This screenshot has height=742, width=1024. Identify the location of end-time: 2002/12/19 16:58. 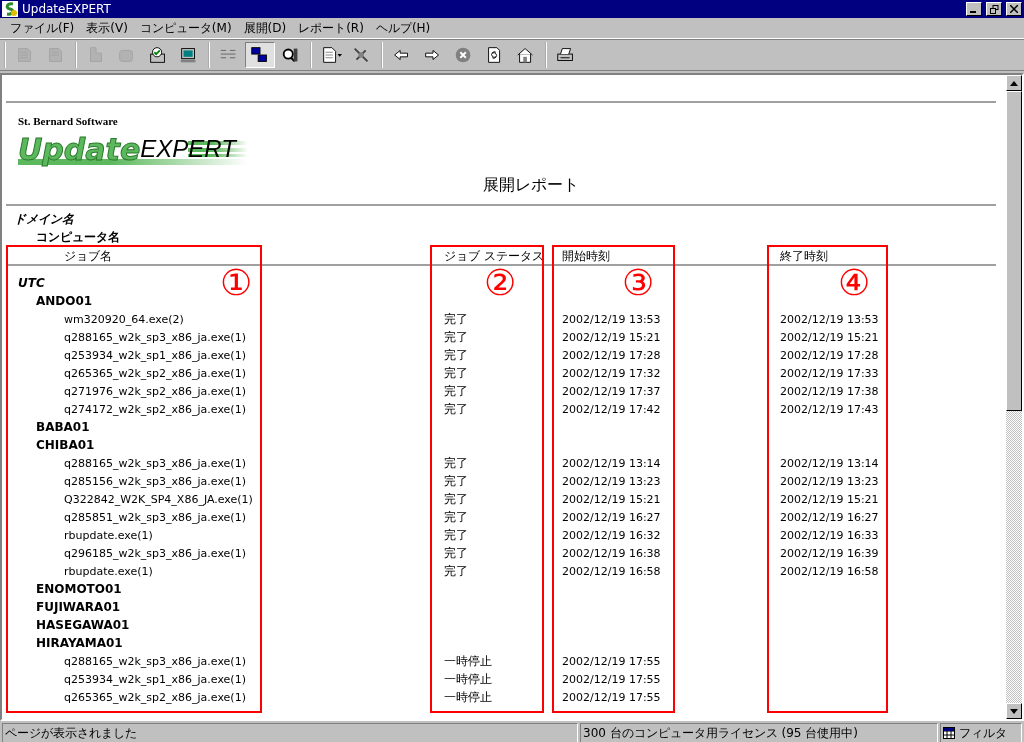
(830, 571).